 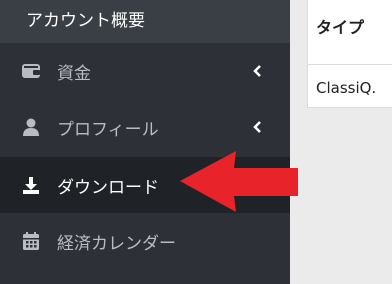 What do you see at coordinates (346, 88) in the screenshot?
I see `table-cell: ClassiQ.` at bounding box center [346, 88].